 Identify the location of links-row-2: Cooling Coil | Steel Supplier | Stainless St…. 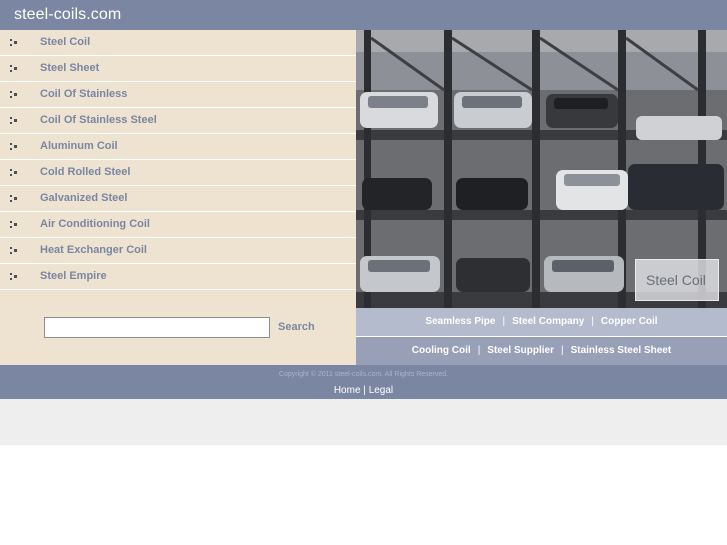
(541, 351).